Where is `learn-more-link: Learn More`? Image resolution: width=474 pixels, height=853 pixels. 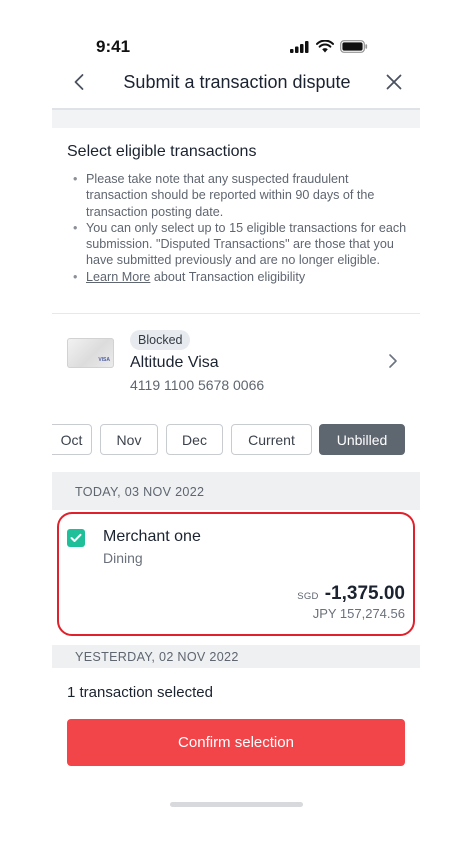 learn-more-link: Learn More is located at coordinates (118, 277).